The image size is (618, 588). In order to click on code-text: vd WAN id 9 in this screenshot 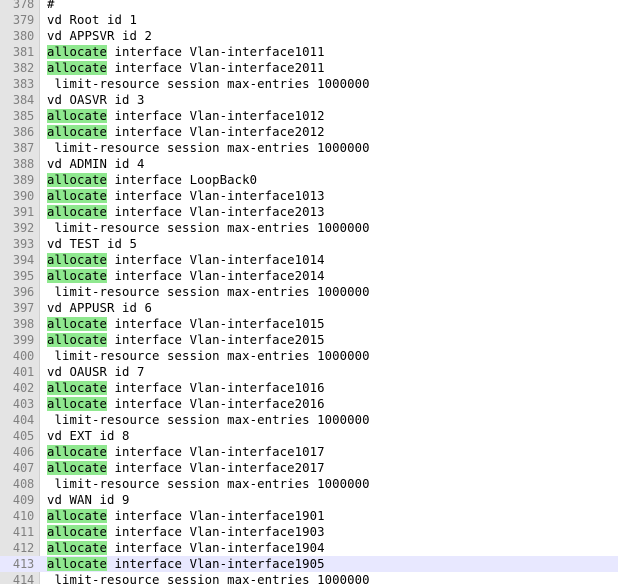, I will do `click(88, 500)`.